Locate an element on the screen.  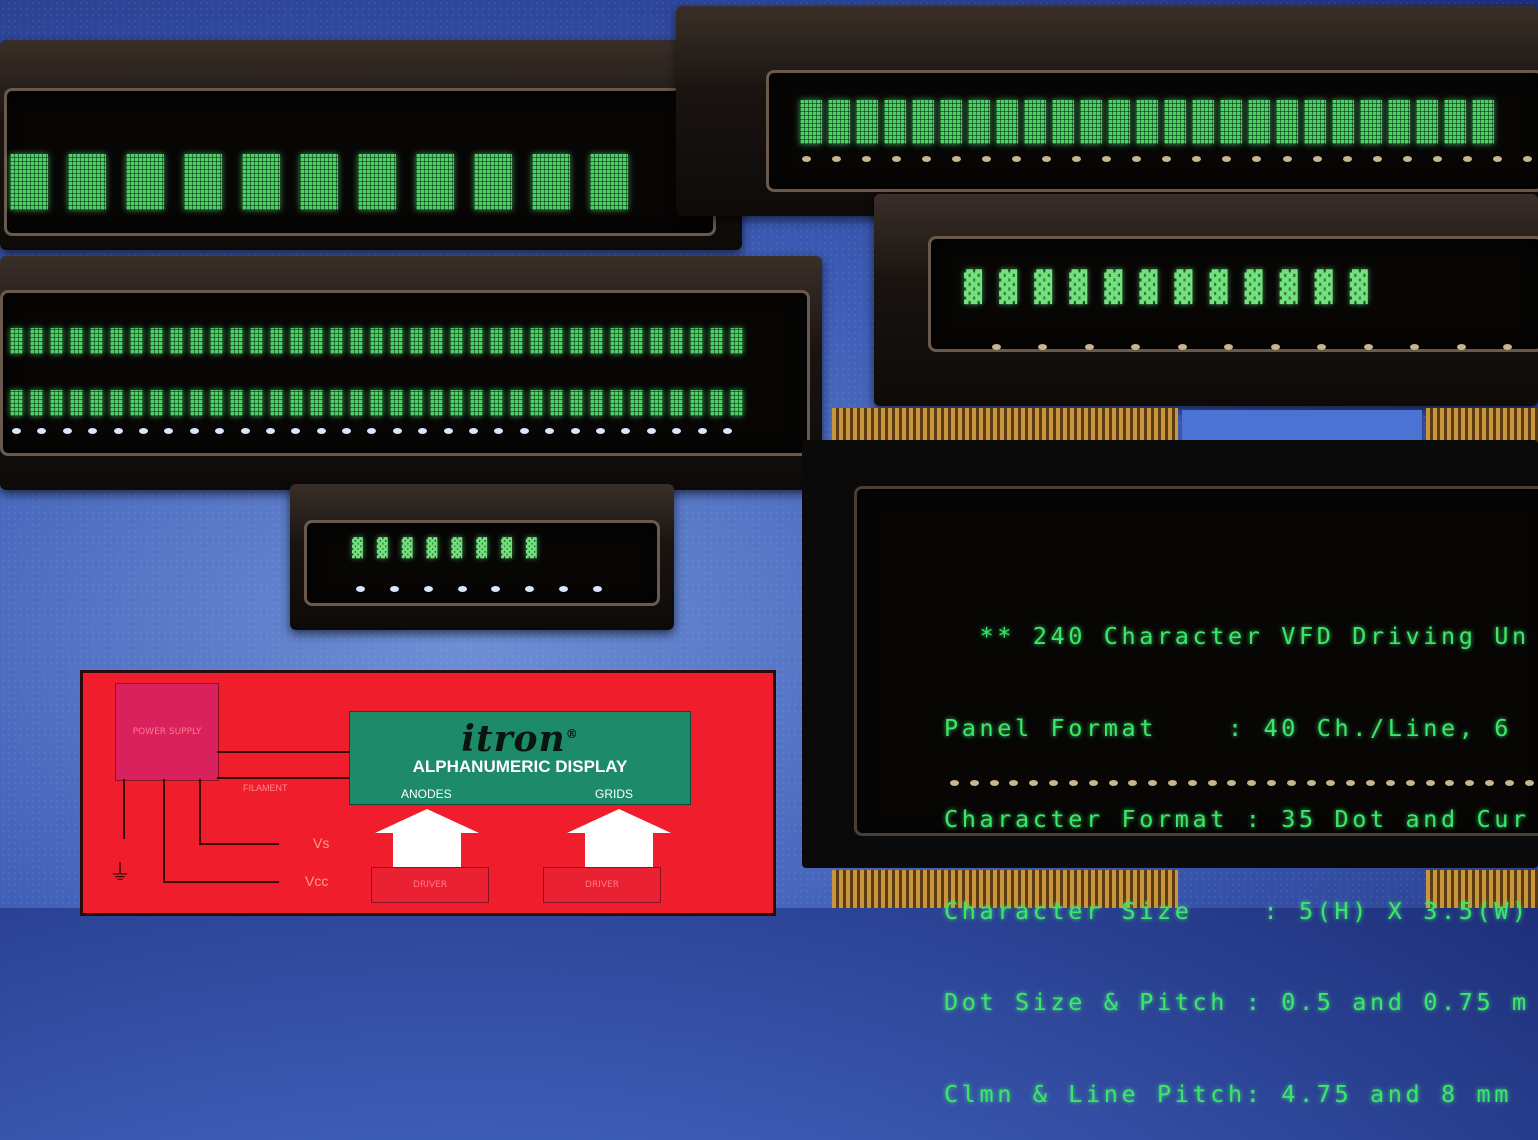
segment-pins is located at coordinates (1252, 347).